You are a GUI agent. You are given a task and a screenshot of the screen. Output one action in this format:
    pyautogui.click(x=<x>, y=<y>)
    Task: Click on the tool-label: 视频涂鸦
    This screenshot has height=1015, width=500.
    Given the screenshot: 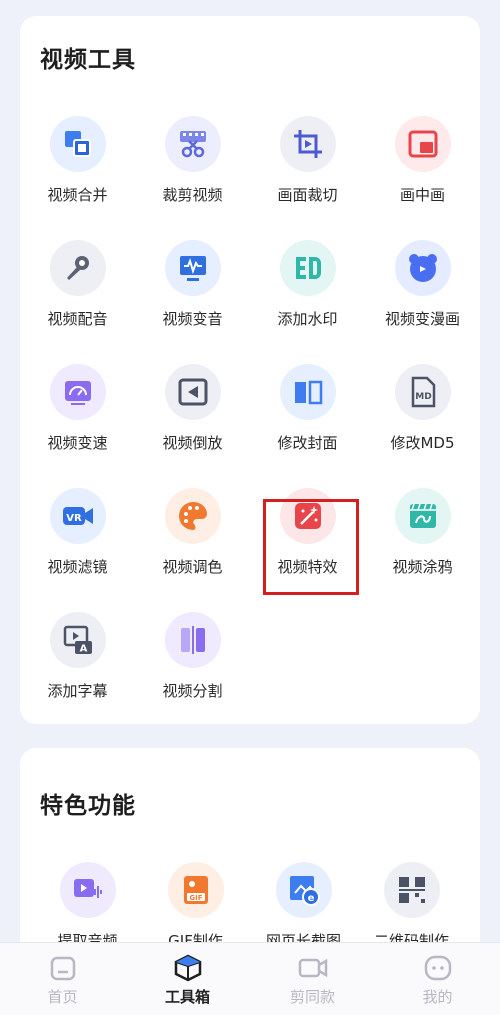 What is the action you would take?
    pyautogui.click(x=422, y=567)
    